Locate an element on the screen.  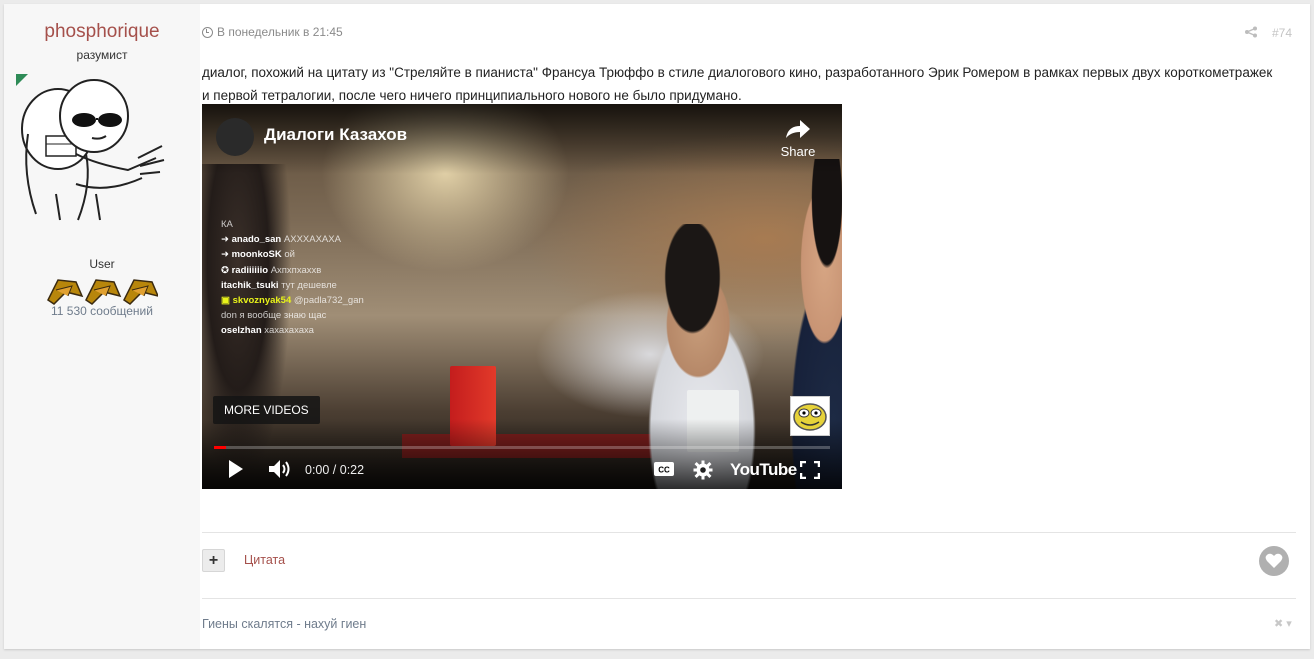
chat-message: ➜ moonkoSK ой is located at coordinates (258, 255).